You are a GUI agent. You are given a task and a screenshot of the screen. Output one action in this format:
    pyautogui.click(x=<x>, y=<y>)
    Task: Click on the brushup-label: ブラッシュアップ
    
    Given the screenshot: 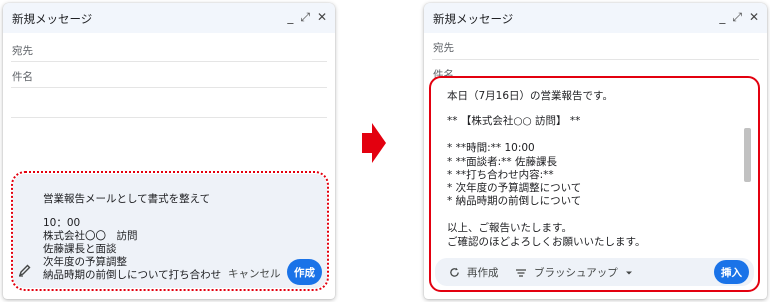 What is the action you would take?
    pyautogui.click(x=576, y=273)
    